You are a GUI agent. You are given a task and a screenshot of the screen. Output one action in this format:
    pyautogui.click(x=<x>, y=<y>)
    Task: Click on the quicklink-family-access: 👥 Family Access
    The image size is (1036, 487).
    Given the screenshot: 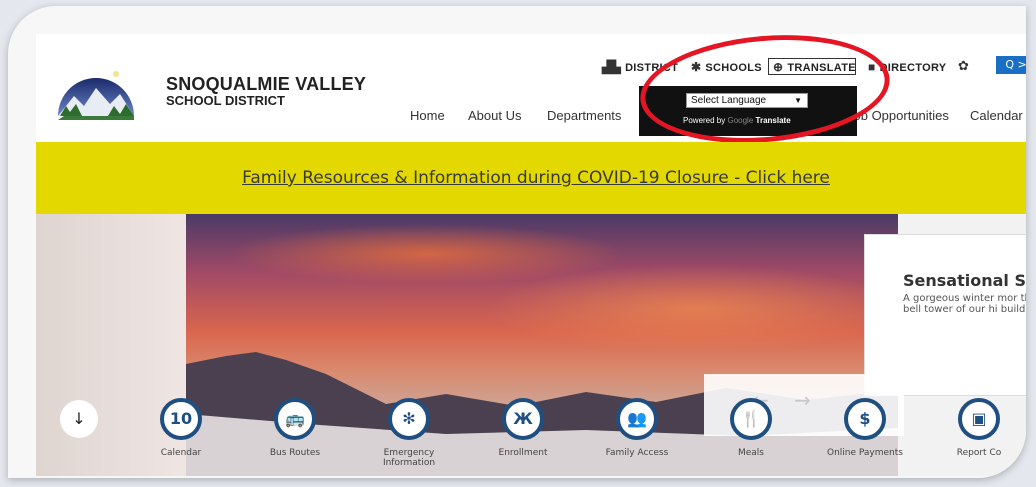 What is the action you would take?
    pyautogui.click(x=637, y=428)
    